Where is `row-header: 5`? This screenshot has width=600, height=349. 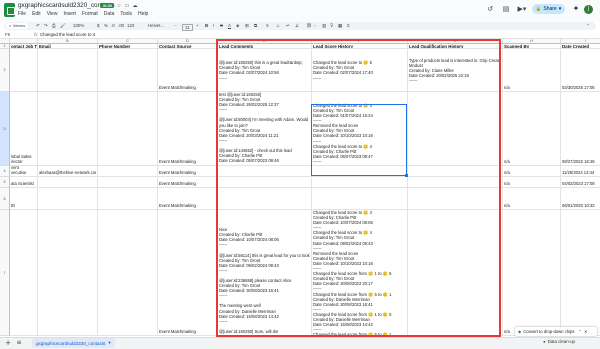
row-header: 5 is located at coordinates (5, 182).